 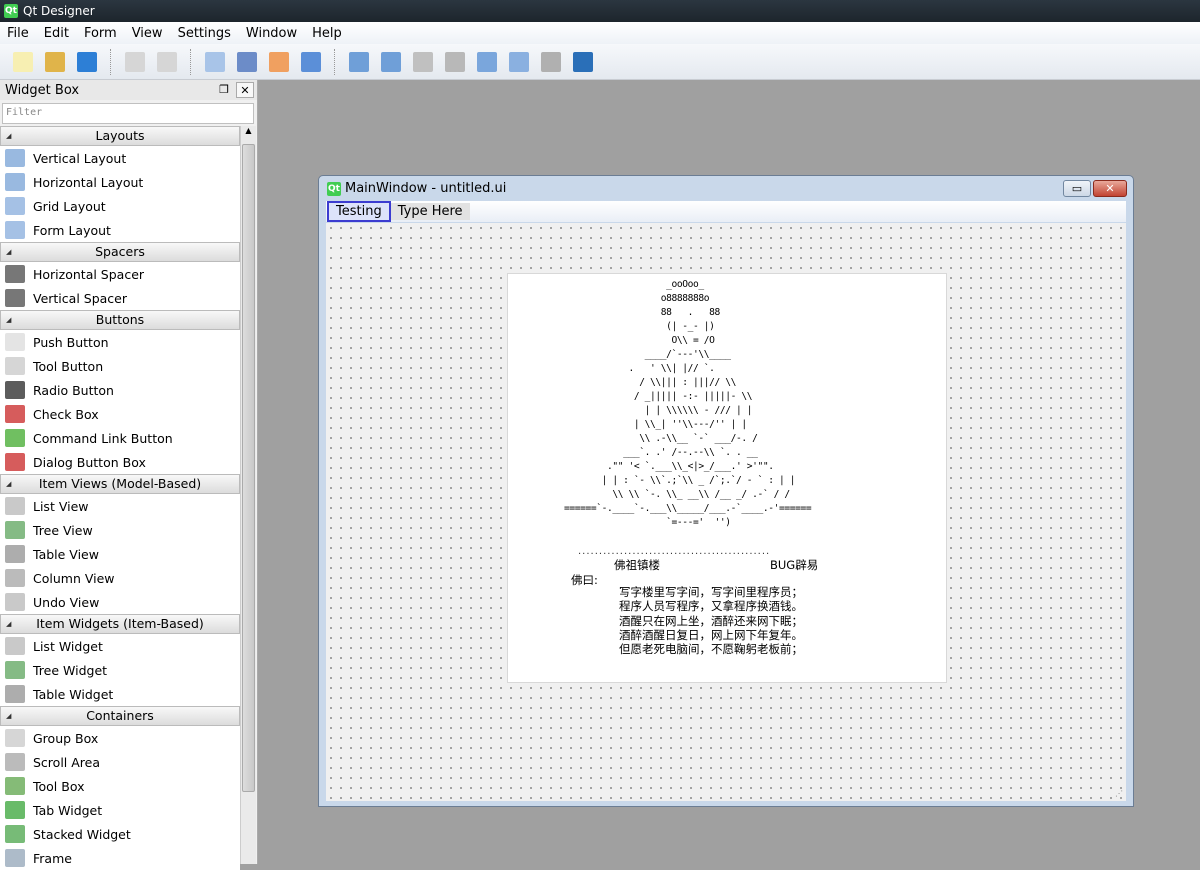 I want to click on widget-item-grid-layout: Grid Layout, so click(x=120, y=206).